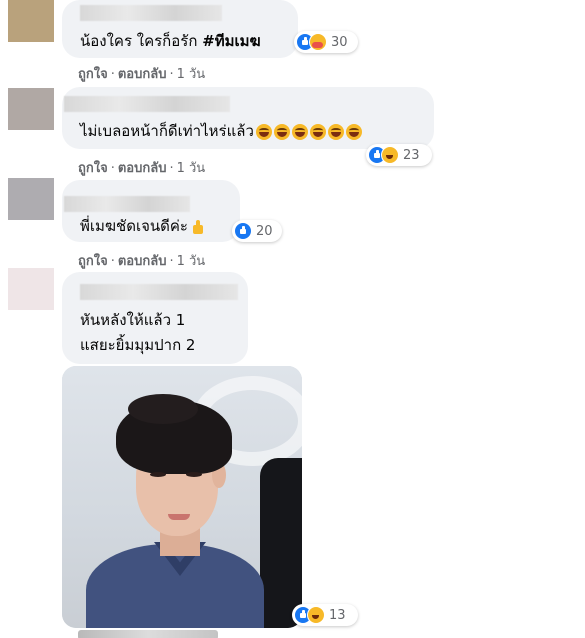 The height and width of the screenshot is (638, 585). Describe the element at coordinates (163, 409) in the screenshot. I see `photo-hair-top` at that location.